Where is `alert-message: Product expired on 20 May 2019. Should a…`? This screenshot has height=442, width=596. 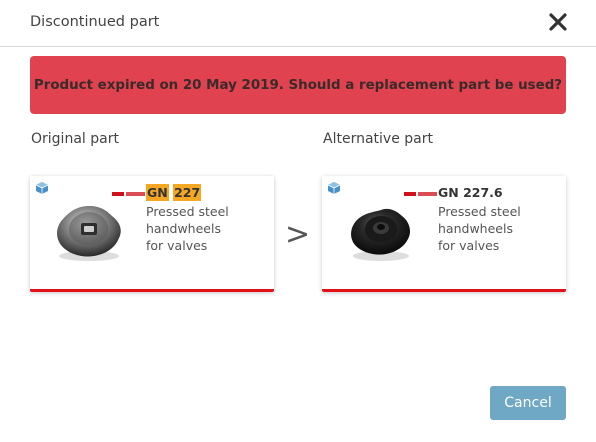 alert-message: Product expired on 20 May 2019. Should a… is located at coordinates (298, 85).